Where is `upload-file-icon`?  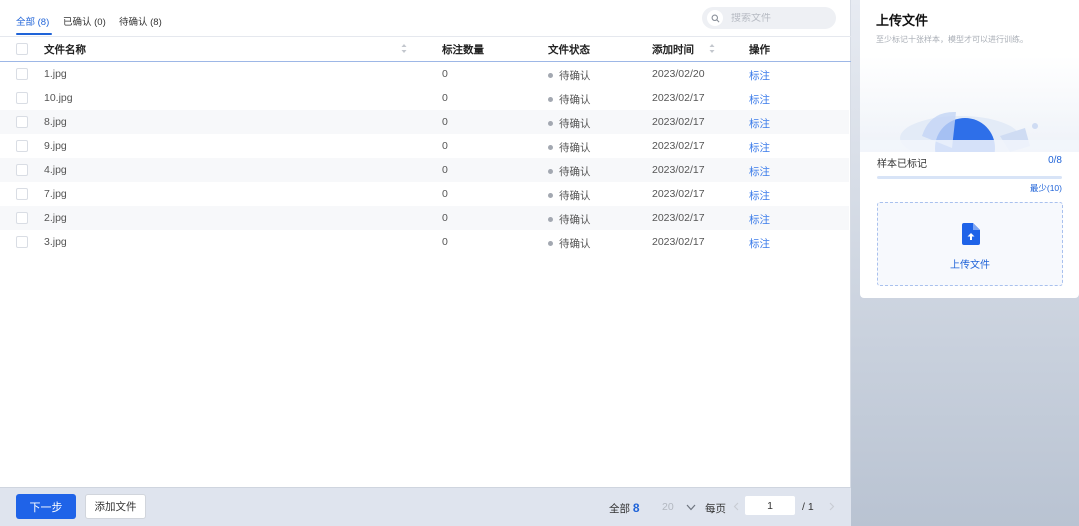 upload-file-icon is located at coordinates (971, 235).